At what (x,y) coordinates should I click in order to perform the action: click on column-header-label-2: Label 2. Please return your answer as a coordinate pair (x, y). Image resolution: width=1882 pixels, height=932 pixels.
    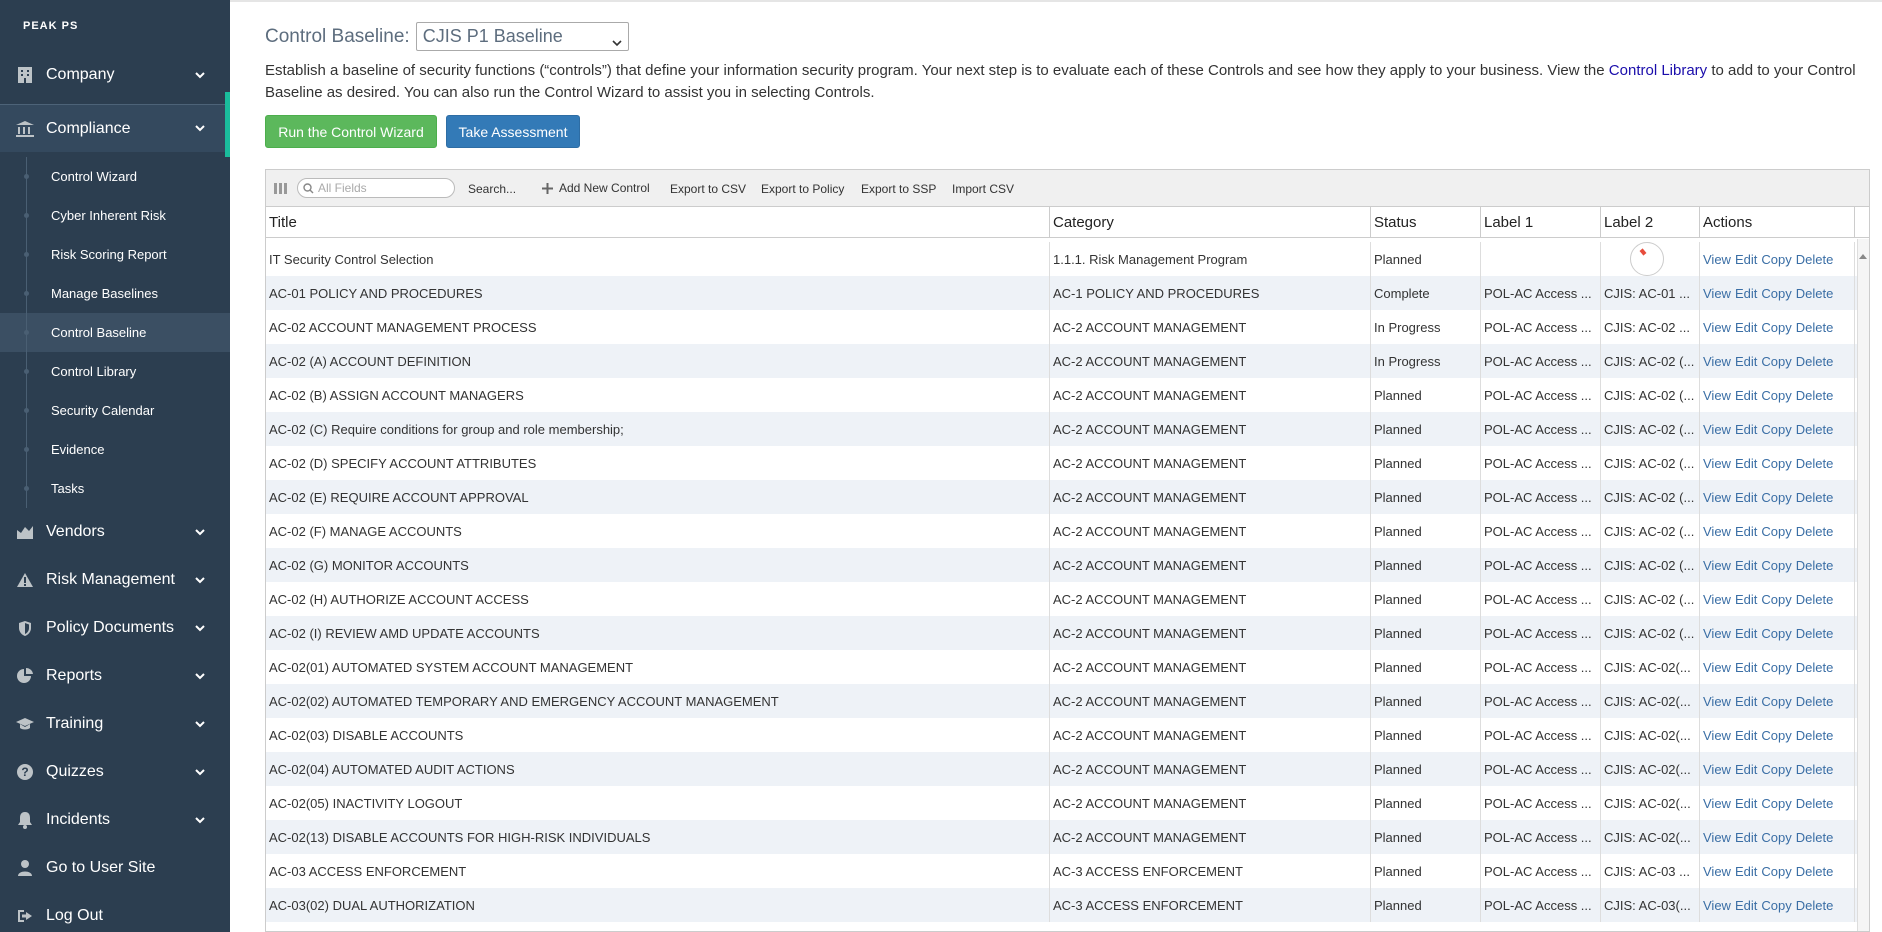
    Looking at the image, I should click on (1650, 222).